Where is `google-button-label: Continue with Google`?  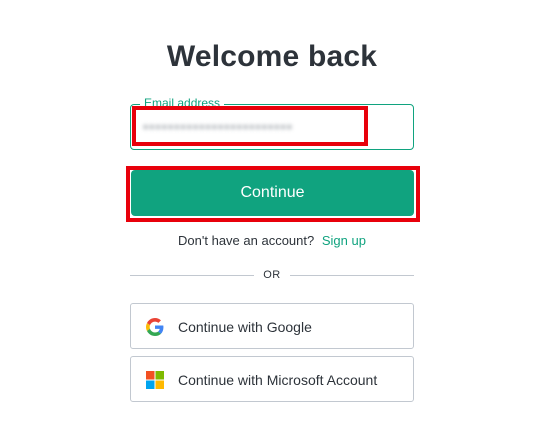 google-button-label: Continue with Google is located at coordinates (245, 327).